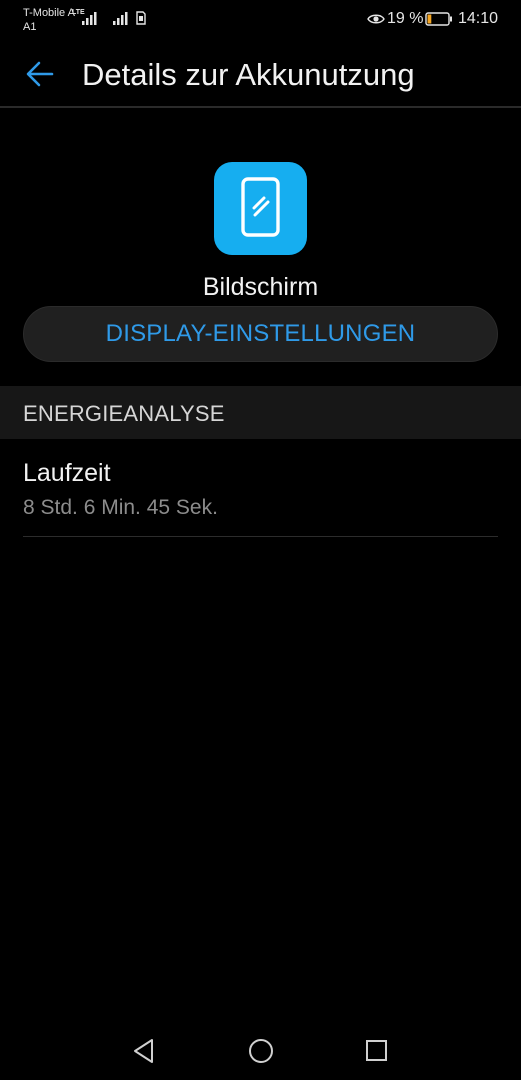  Describe the element at coordinates (405, 18) in the screenshot. I see `battery-percent: 19 %` at that location.